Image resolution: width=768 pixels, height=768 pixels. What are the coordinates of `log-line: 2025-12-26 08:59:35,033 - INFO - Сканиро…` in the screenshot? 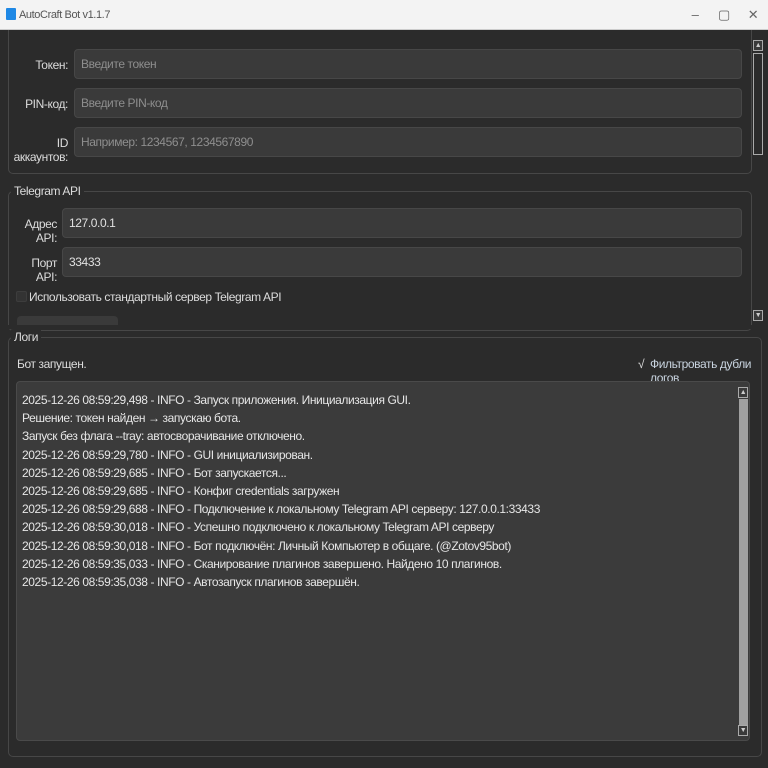 It's located at (262, 563).